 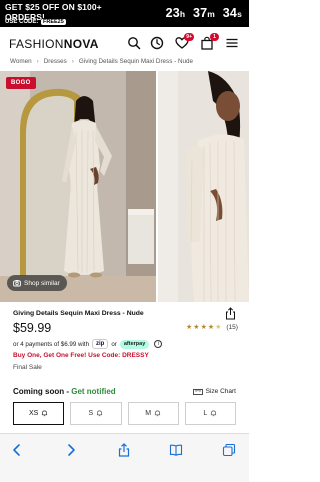 What do you see at coordinates (134, 43) in the screenshot?
I see `search-icon` at bounding box center [134, 43].